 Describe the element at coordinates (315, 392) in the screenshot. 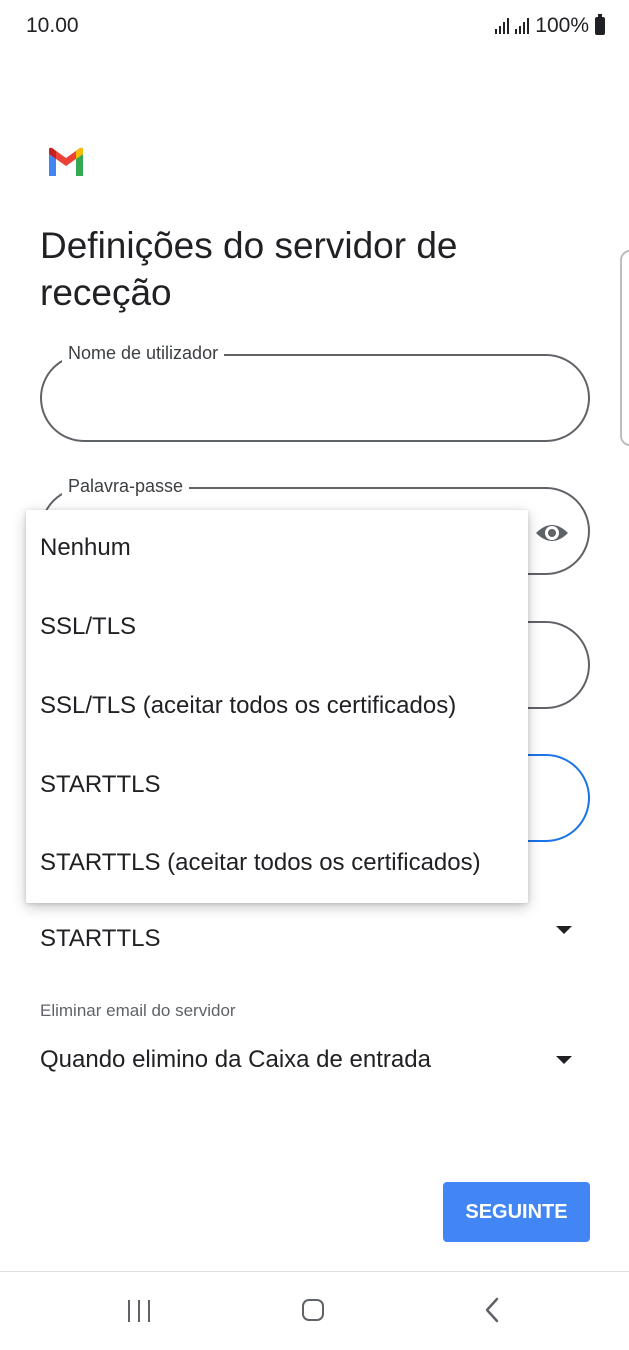

I see `username-field: Nome de utilizador` at that location.